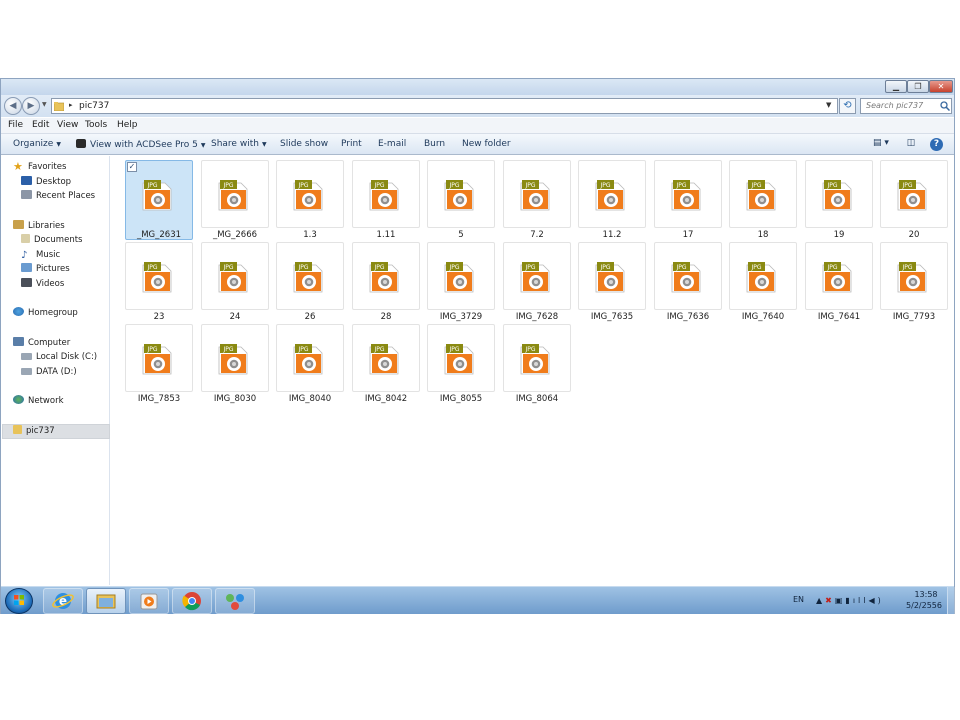 This screenshot has height=720, width=960. What do you see at coordinates (861, 600) in the screenshot?
I see `network-tray-icon: ıll` at bounding box center [861, 600].